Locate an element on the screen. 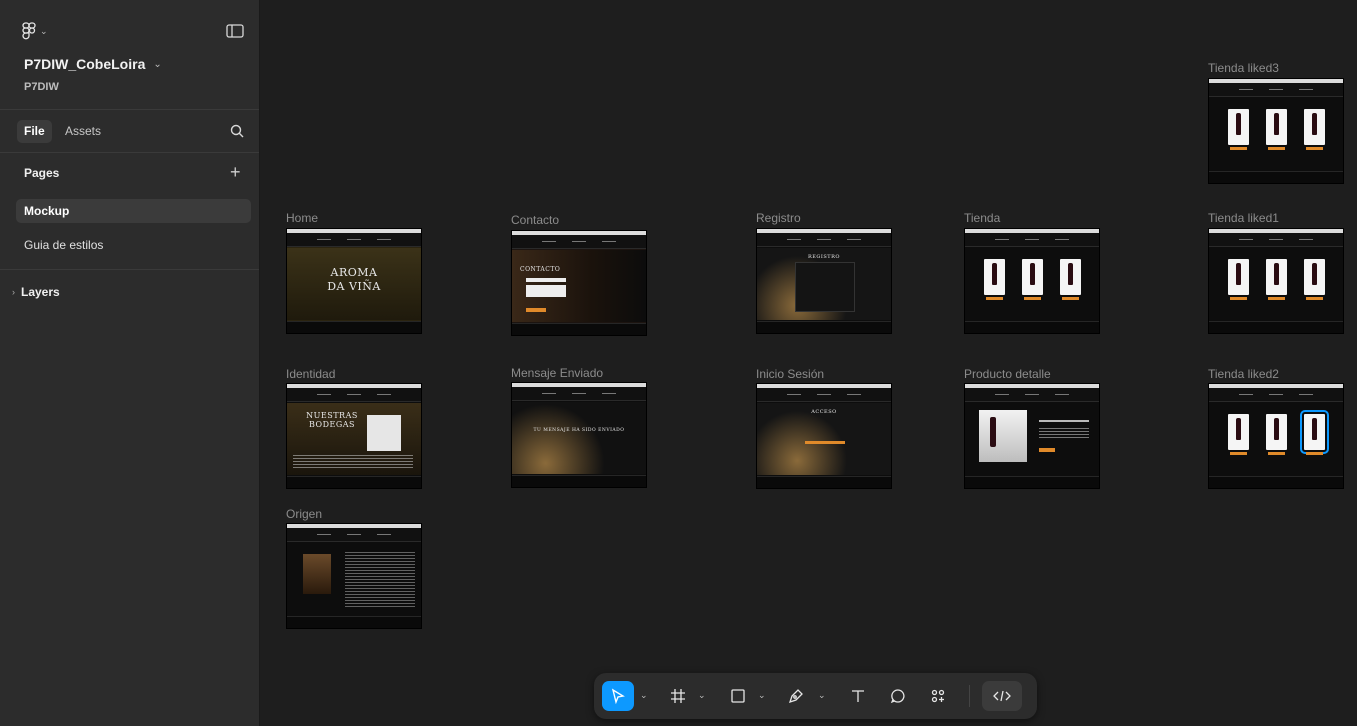 This screenshot has height=726, width=1357. main-menu-button: ⌄ is located at coordinates (35, 31).